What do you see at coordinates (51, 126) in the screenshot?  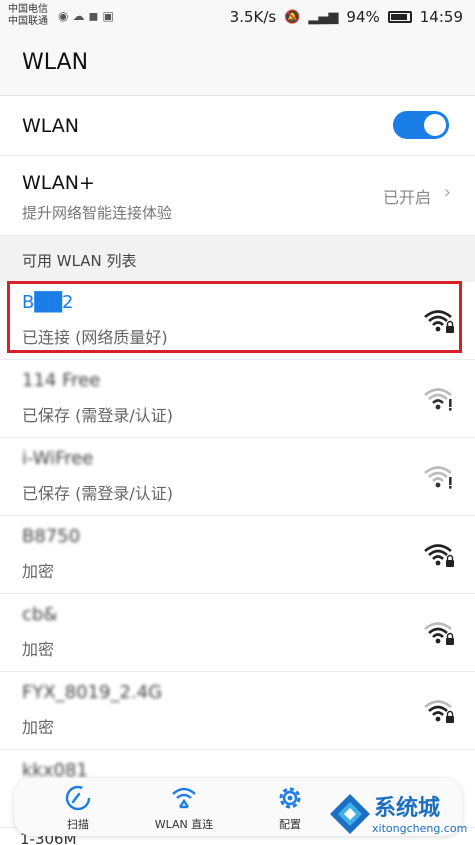 I see `wlan-toggle-label: WLAN` at bounding box center [51, 126].